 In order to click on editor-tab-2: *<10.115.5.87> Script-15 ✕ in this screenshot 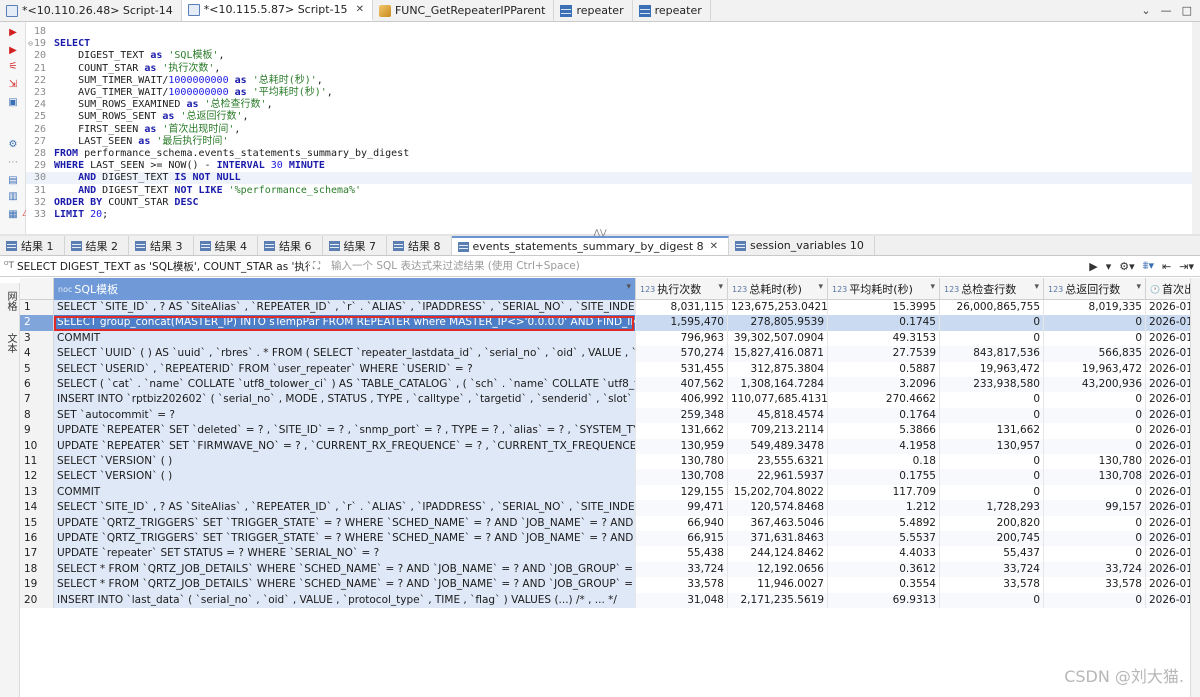, I will do `click(277, 10)`.